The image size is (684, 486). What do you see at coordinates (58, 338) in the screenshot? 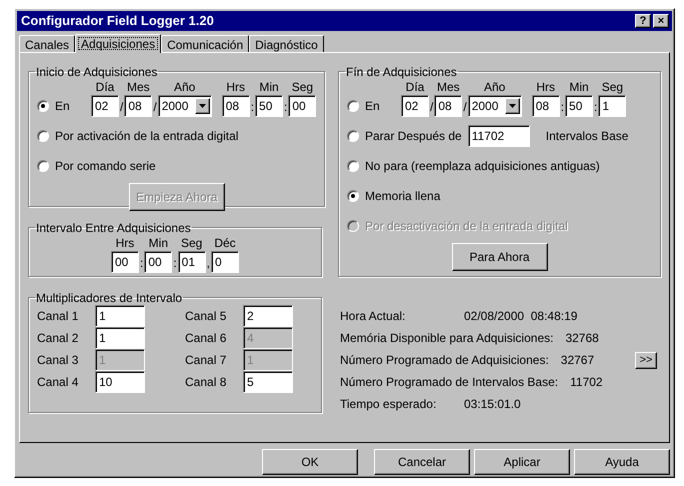
I see `channel-label: Canal 2` at bounding box center [58, 338].